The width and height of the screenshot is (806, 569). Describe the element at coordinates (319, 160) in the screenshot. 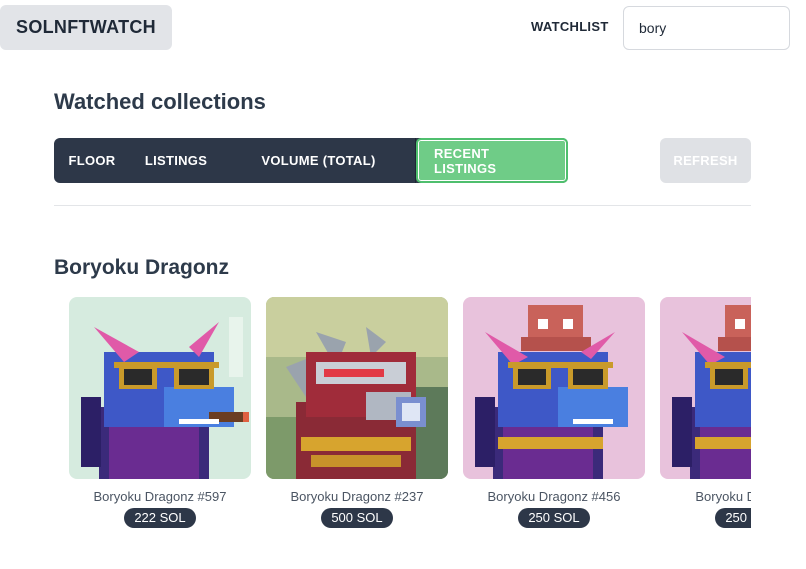

I see `tab-volume-total: VOLUME (TOTAL)` at that location.